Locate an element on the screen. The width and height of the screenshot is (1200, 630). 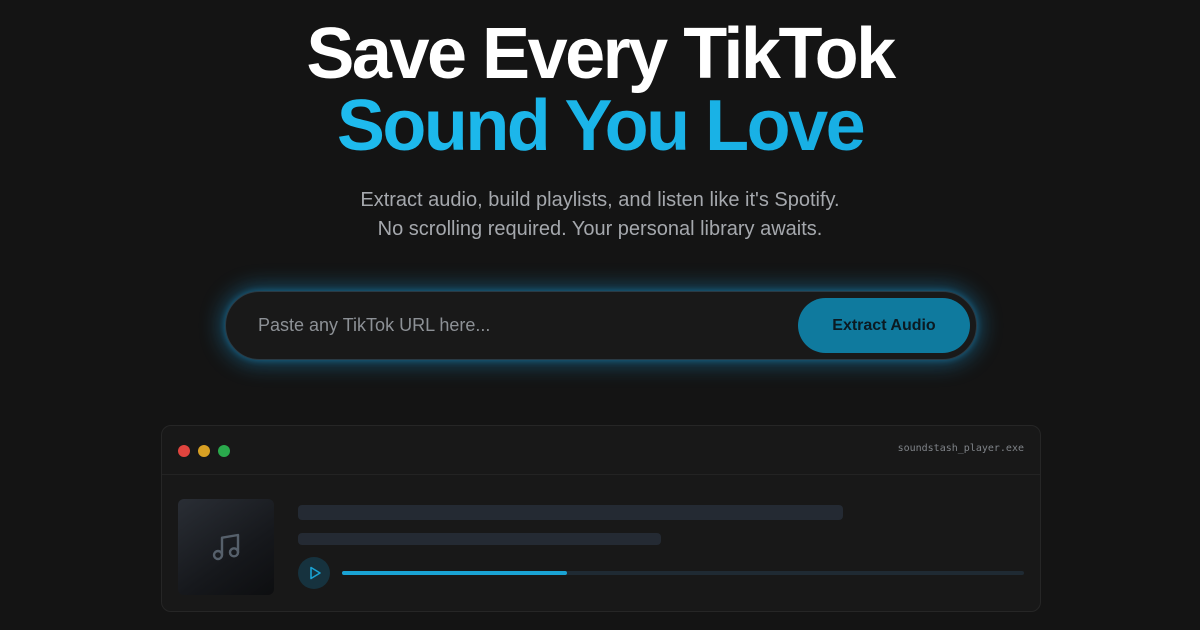
tiktok-url-input is located at coordinates (518, 325).